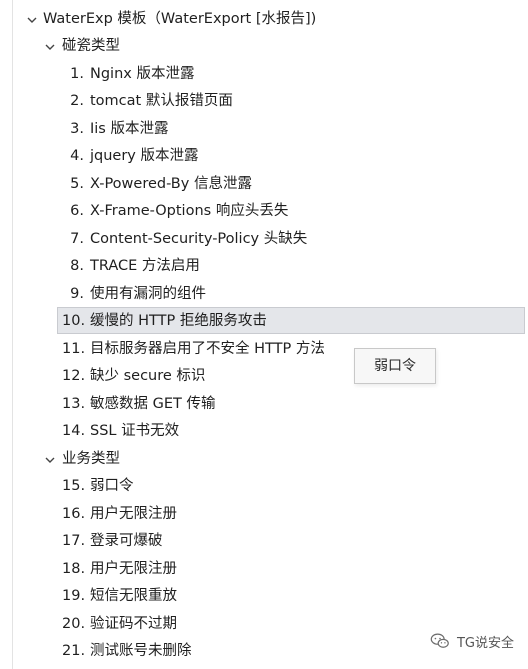 The image size is (528, 669). What do you see at coordinates (207, 349) in the screenshot?
I see `item-label: 目标服务器启用了不安全 HTTP 方法` at bounding box center [207, 349].